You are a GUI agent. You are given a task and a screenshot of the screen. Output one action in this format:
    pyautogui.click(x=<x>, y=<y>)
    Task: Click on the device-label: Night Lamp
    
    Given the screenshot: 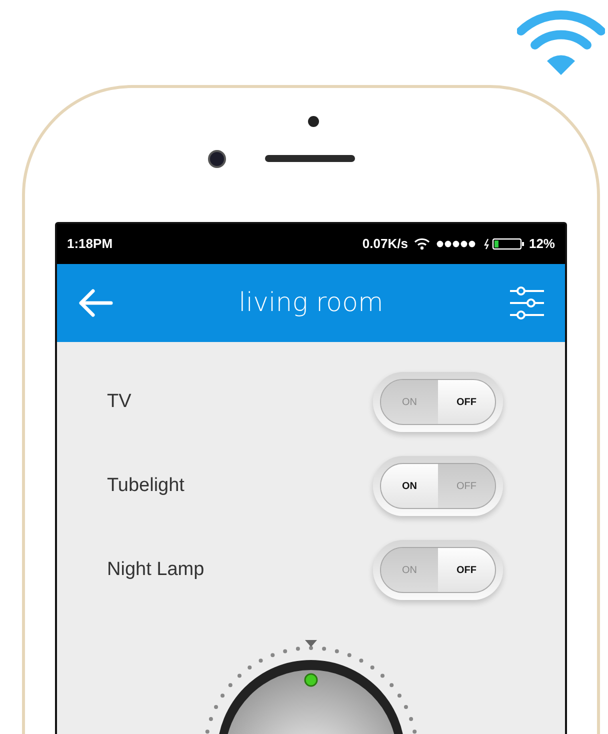 What is the action you would take?
    pyautogui.click(x=156, y=570)
    